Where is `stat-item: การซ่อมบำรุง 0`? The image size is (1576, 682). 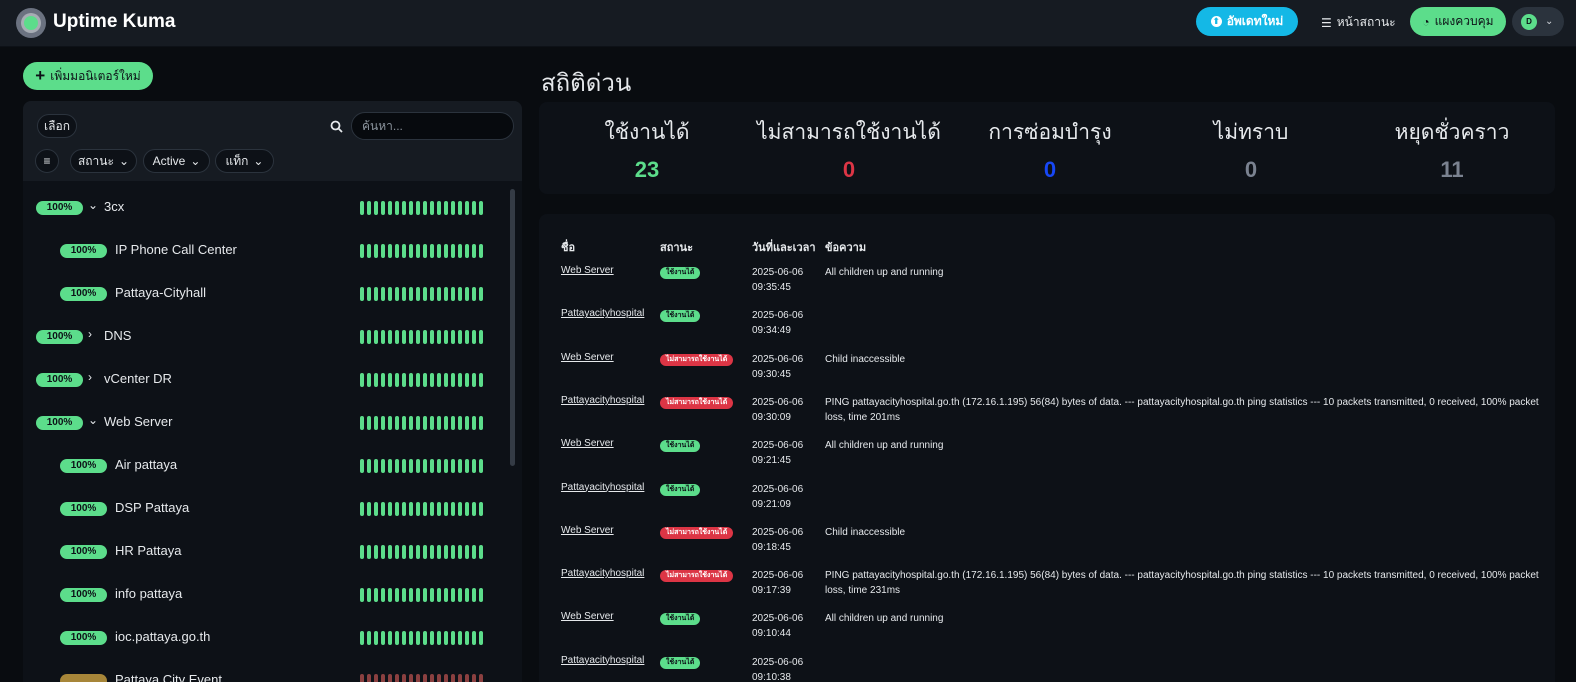 stat-item: การซ่อมบำรุง 0 is located at coordinates (1050, 149).